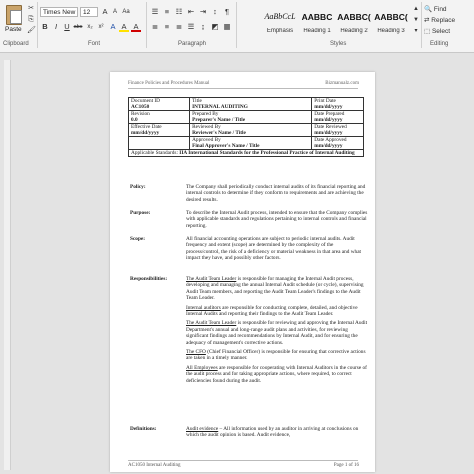 The width and height of the screenshot is (474, 474). I want to click on font-size-dropdown: 12, so click(89, 12).